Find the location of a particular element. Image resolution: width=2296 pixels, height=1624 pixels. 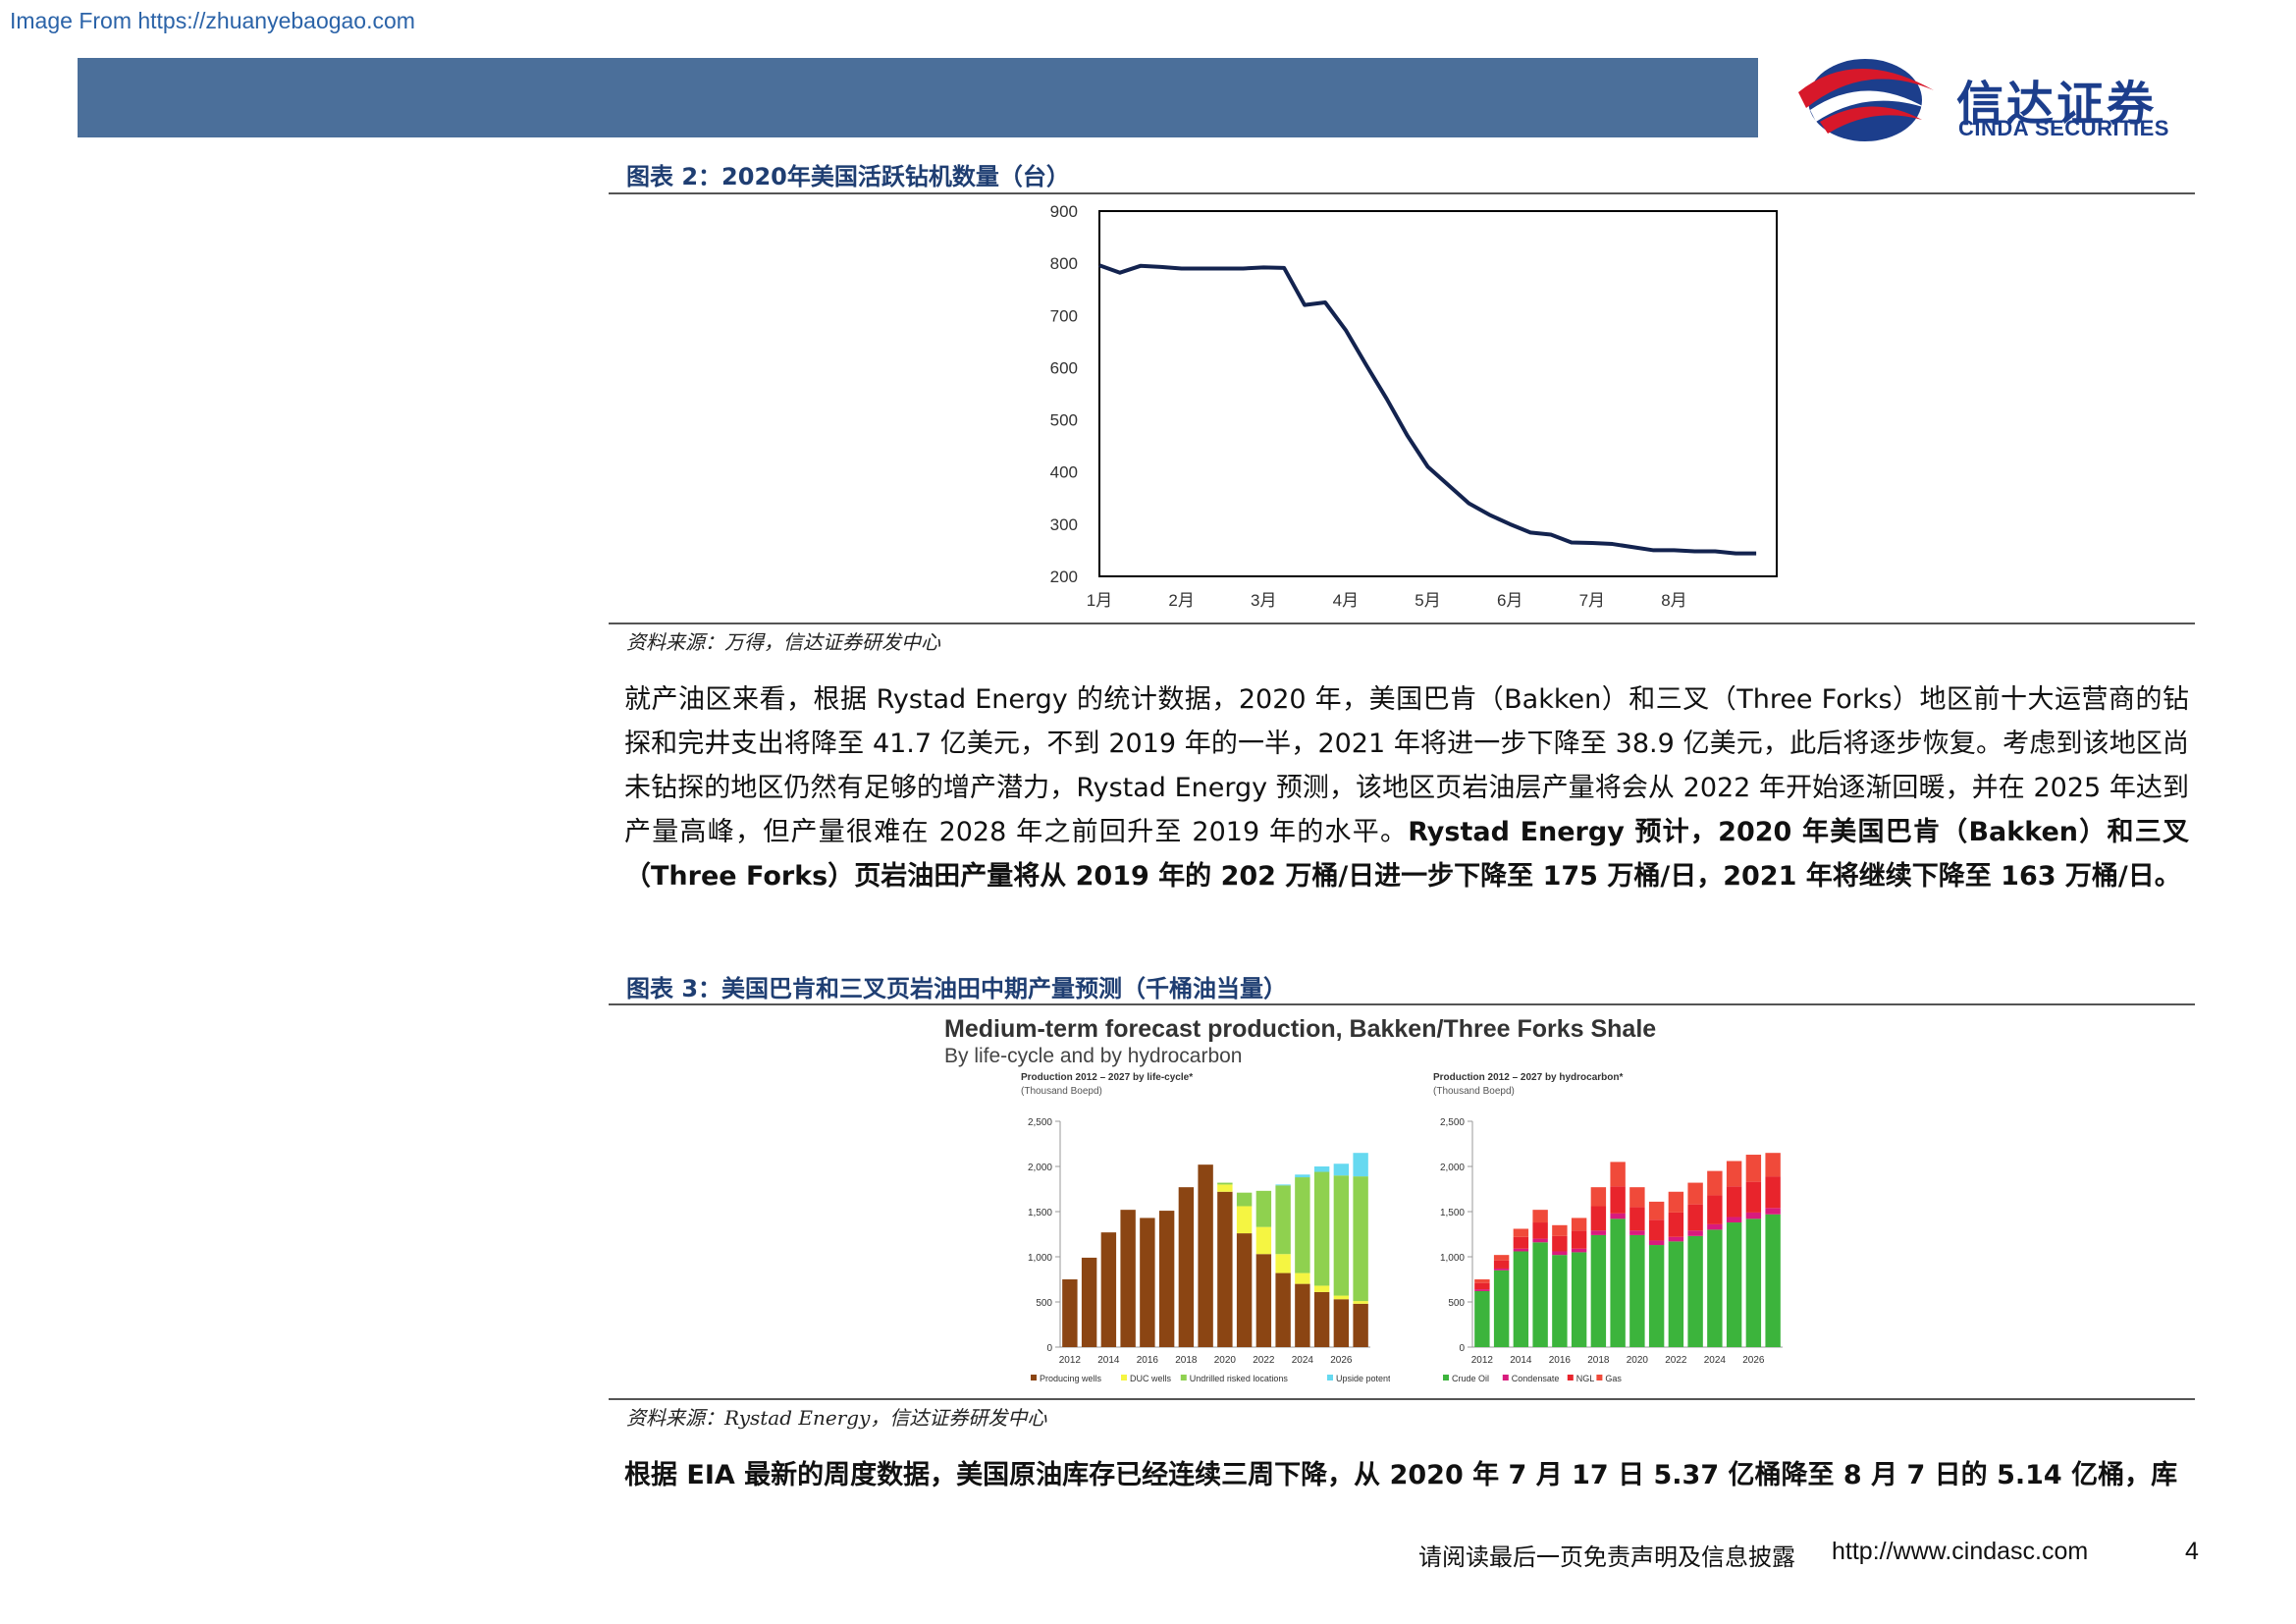

x-tick-label: 7月 is located at coordinates (1592, 600).